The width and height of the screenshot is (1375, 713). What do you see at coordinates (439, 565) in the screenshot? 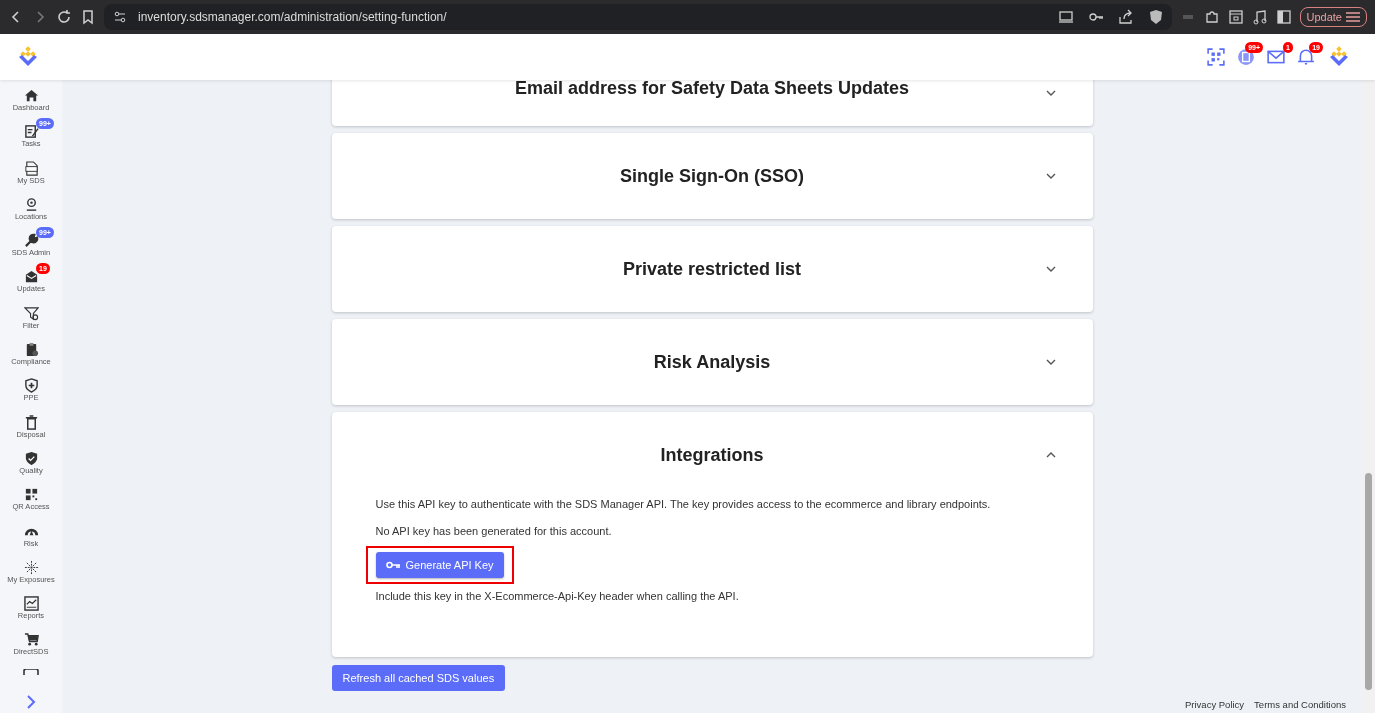
I see `generate-key-button: Generate API Key` at bounding box center [439, 565].